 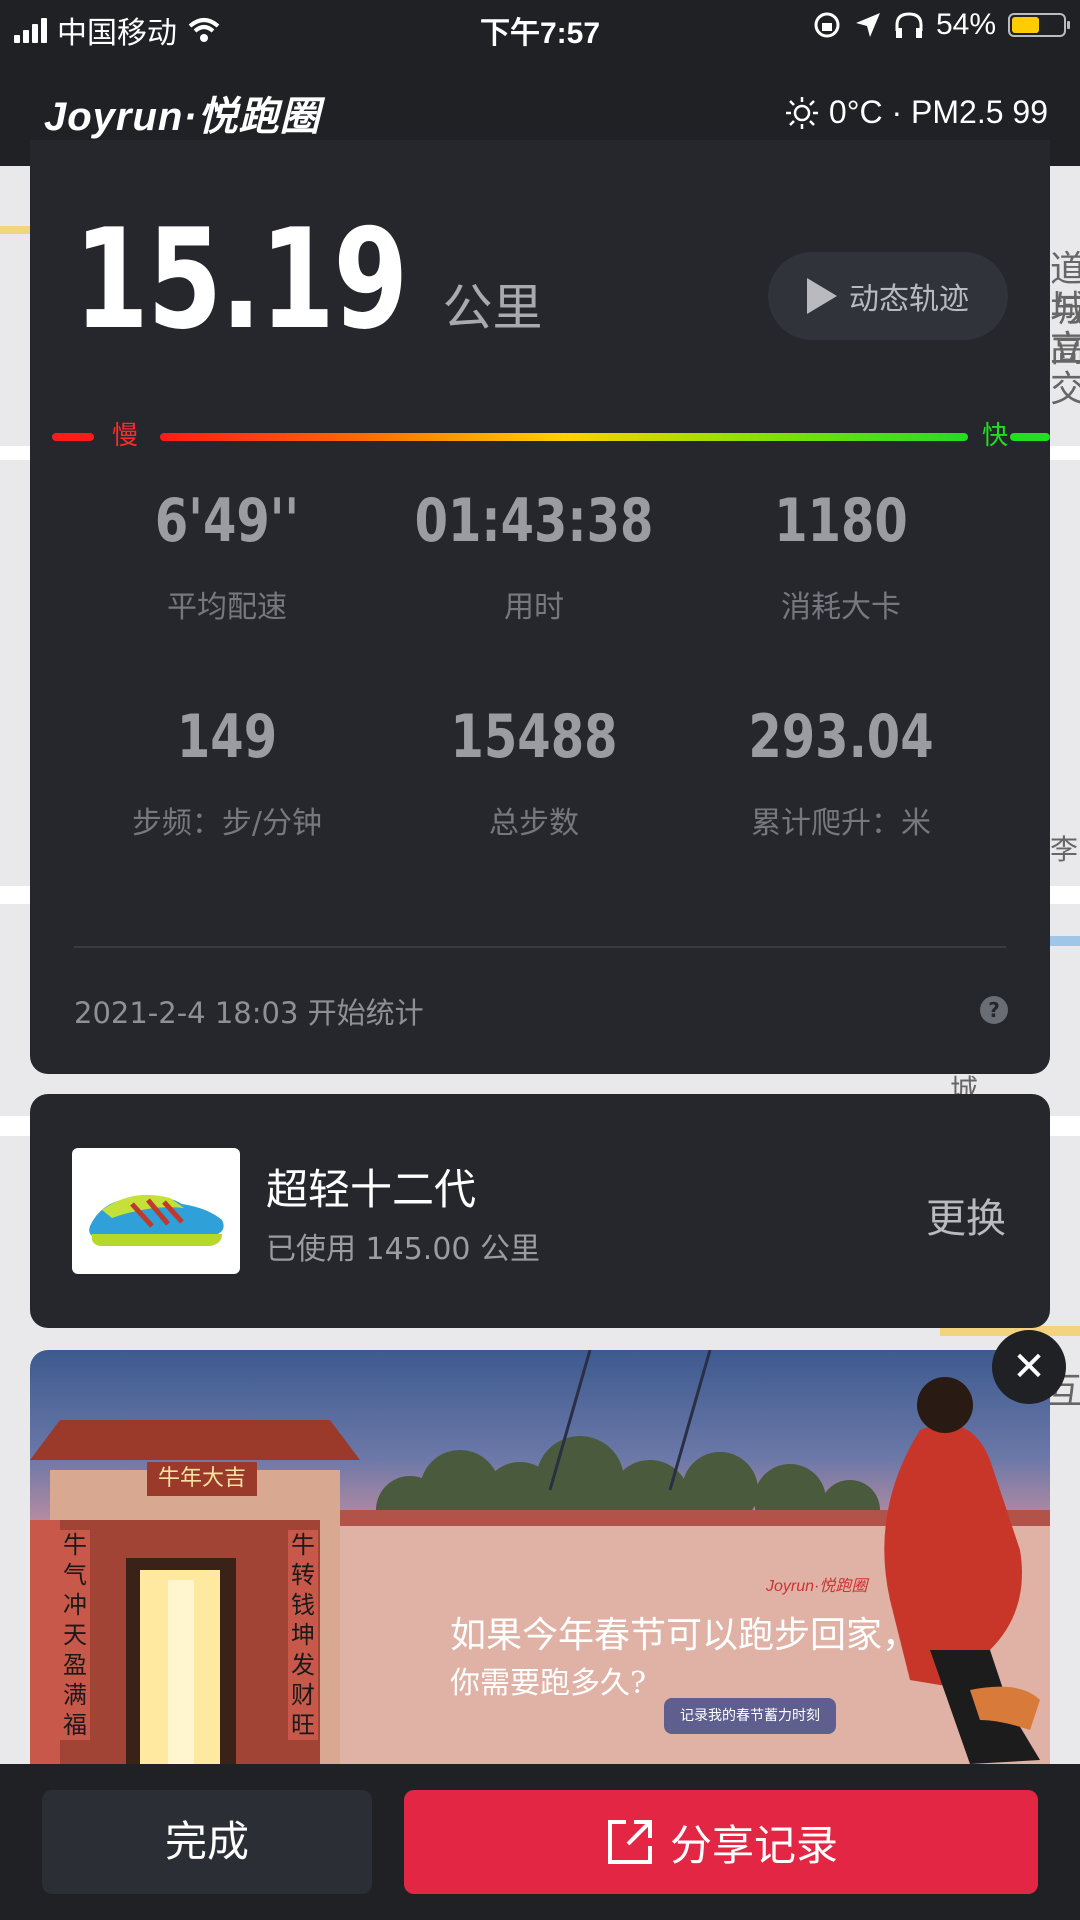 I want to click on stat-calories: 1180 消耗大卡, so click(x=841, y=556).